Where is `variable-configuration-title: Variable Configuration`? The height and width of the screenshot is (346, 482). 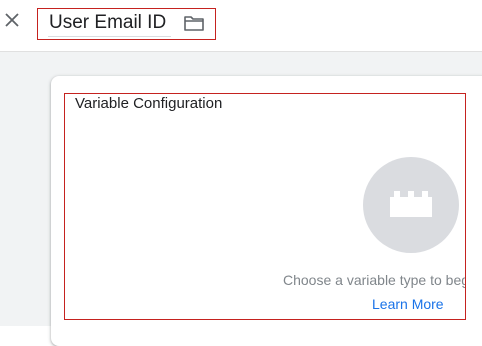 variable-configuration-title: Variable Configuration is located at coordinates (149, 103).